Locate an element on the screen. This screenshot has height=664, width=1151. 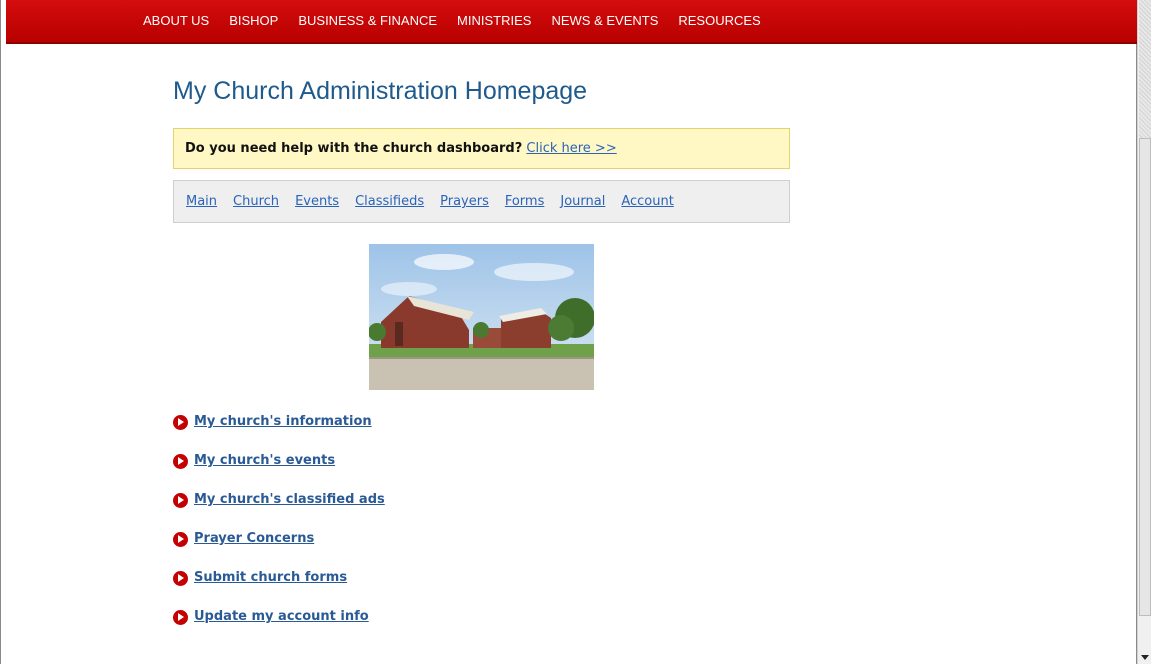
list-item: My church's events is located at coordinates (279, 472).